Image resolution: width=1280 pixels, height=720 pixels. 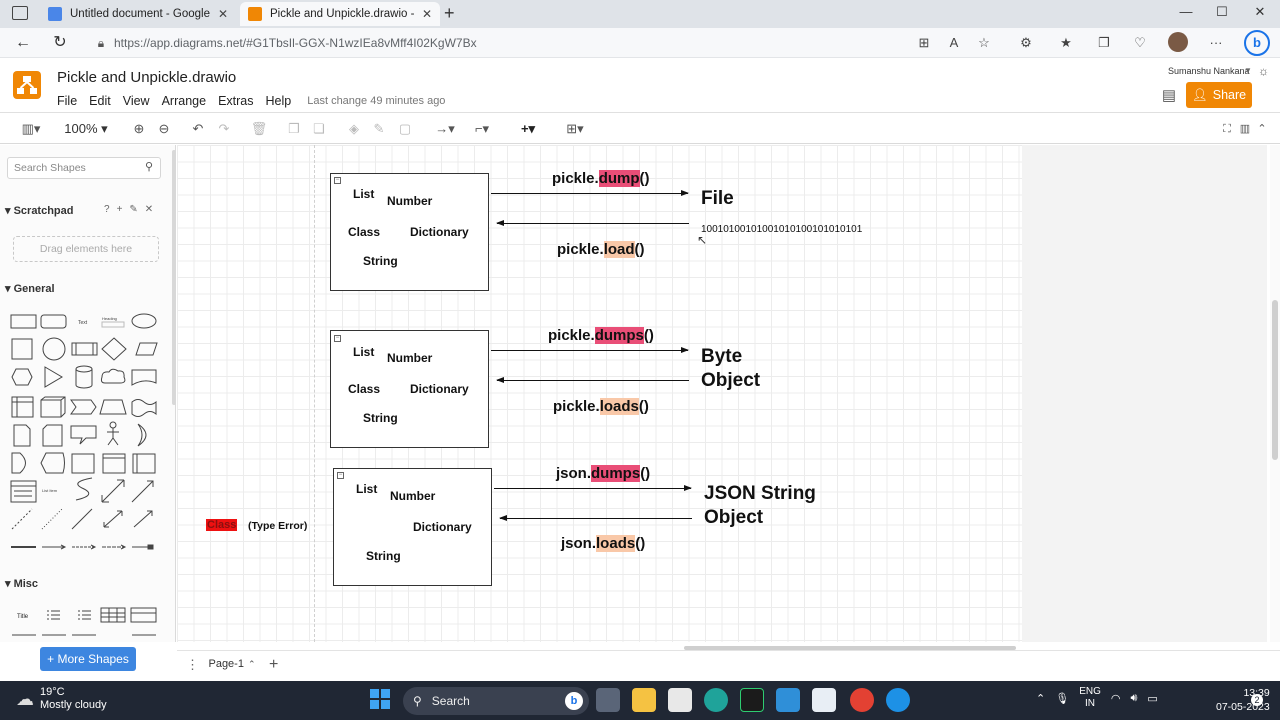 What do you see at coordinates (100, 101) in the screenshot?
I see `menu-edit: Edit` at bounding box center [100, 101].